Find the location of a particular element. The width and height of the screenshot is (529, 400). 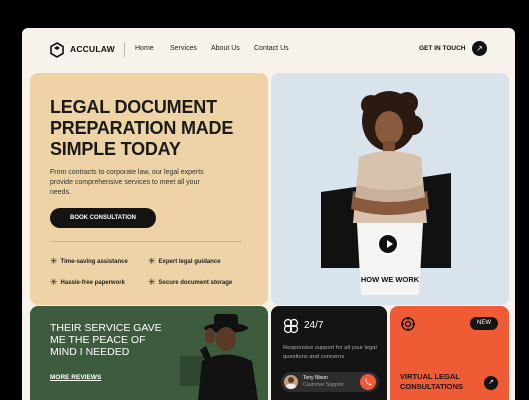

nav-link-contact: Contact Us is located at coordinates (271, 48).